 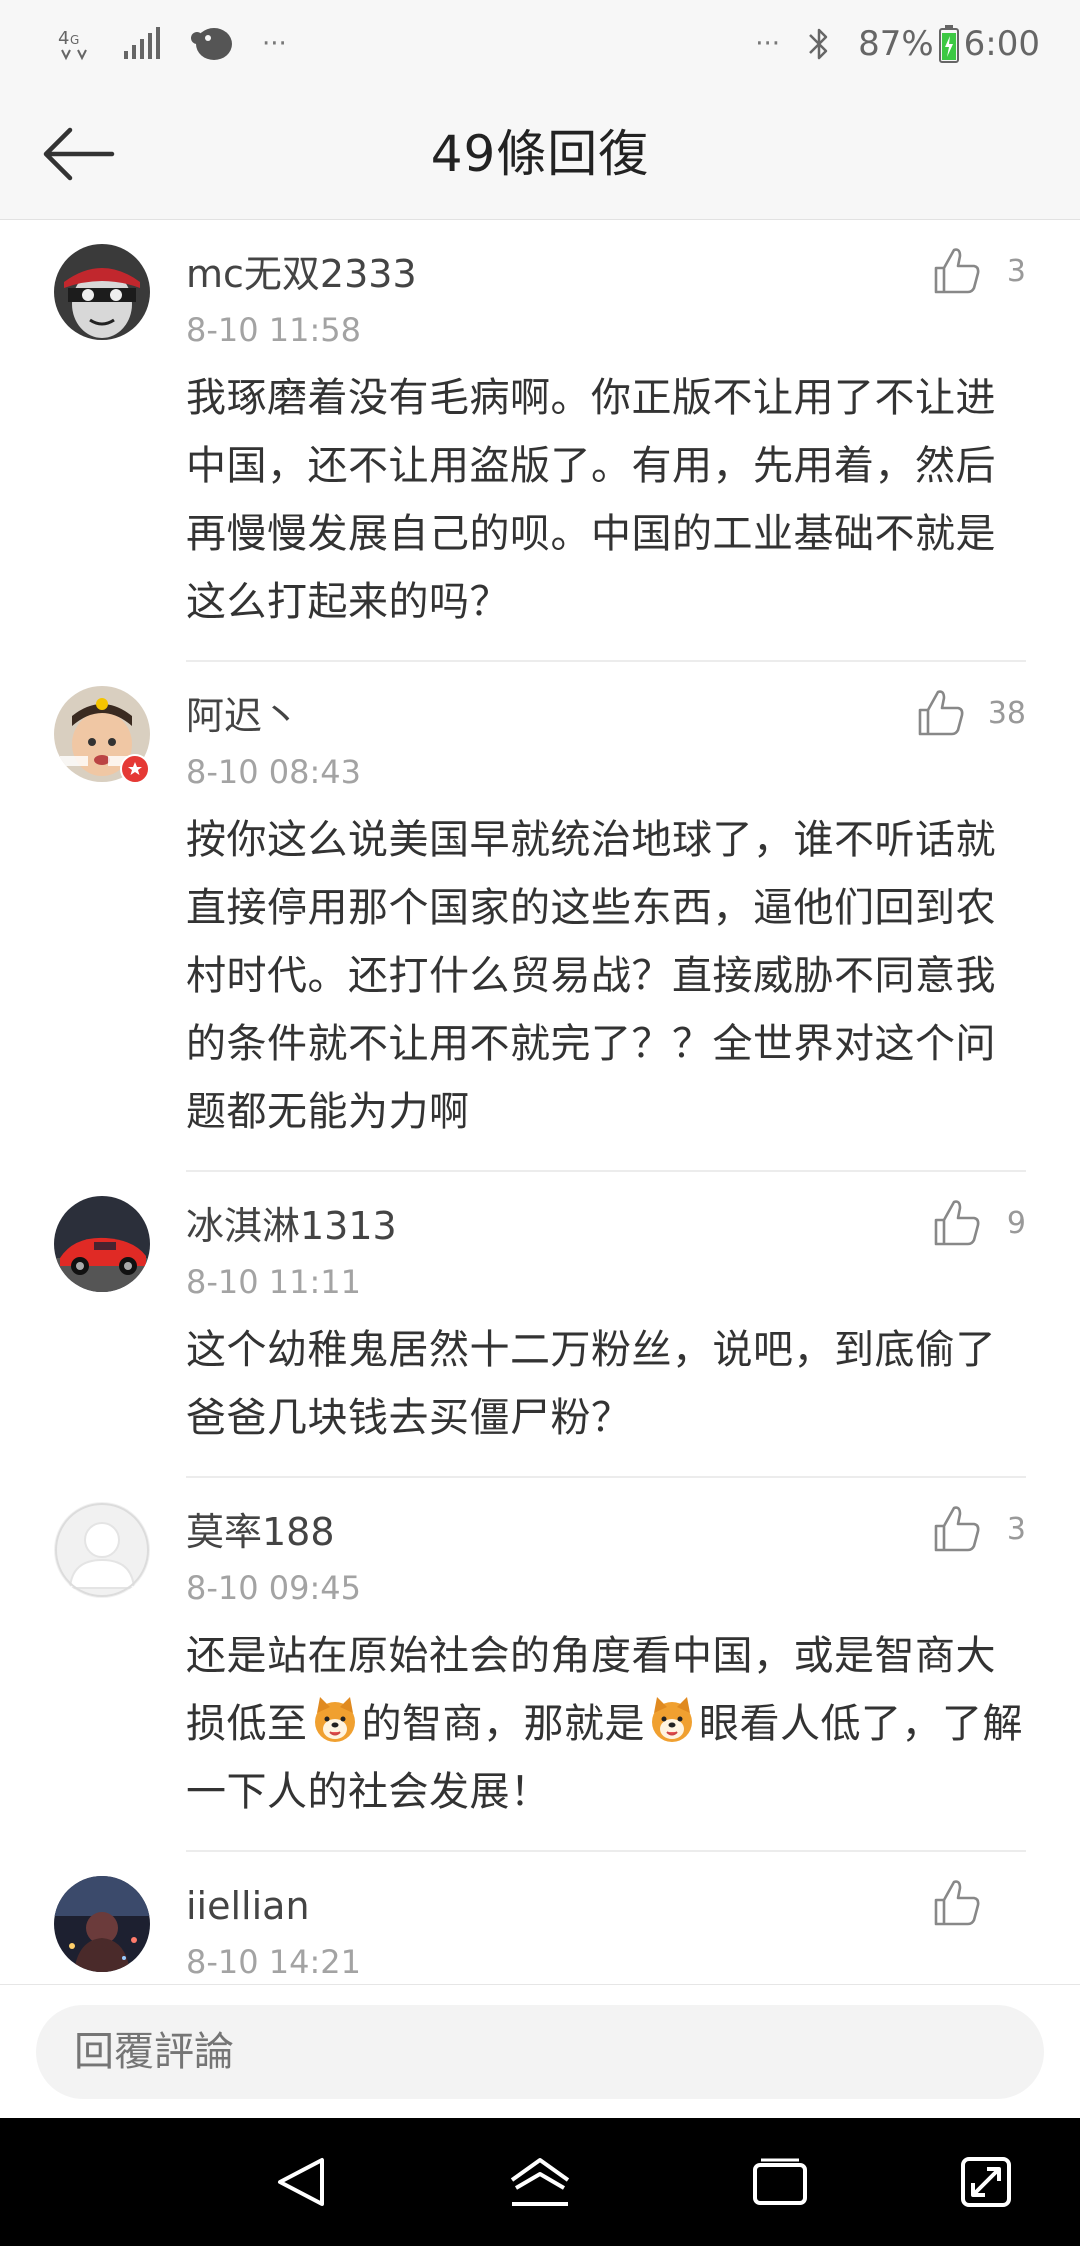 What do you see at coordinates (606, 716) in the screenshot?
I see `comment-head: 阿迟丶 38` at bounding box center [606, 716].